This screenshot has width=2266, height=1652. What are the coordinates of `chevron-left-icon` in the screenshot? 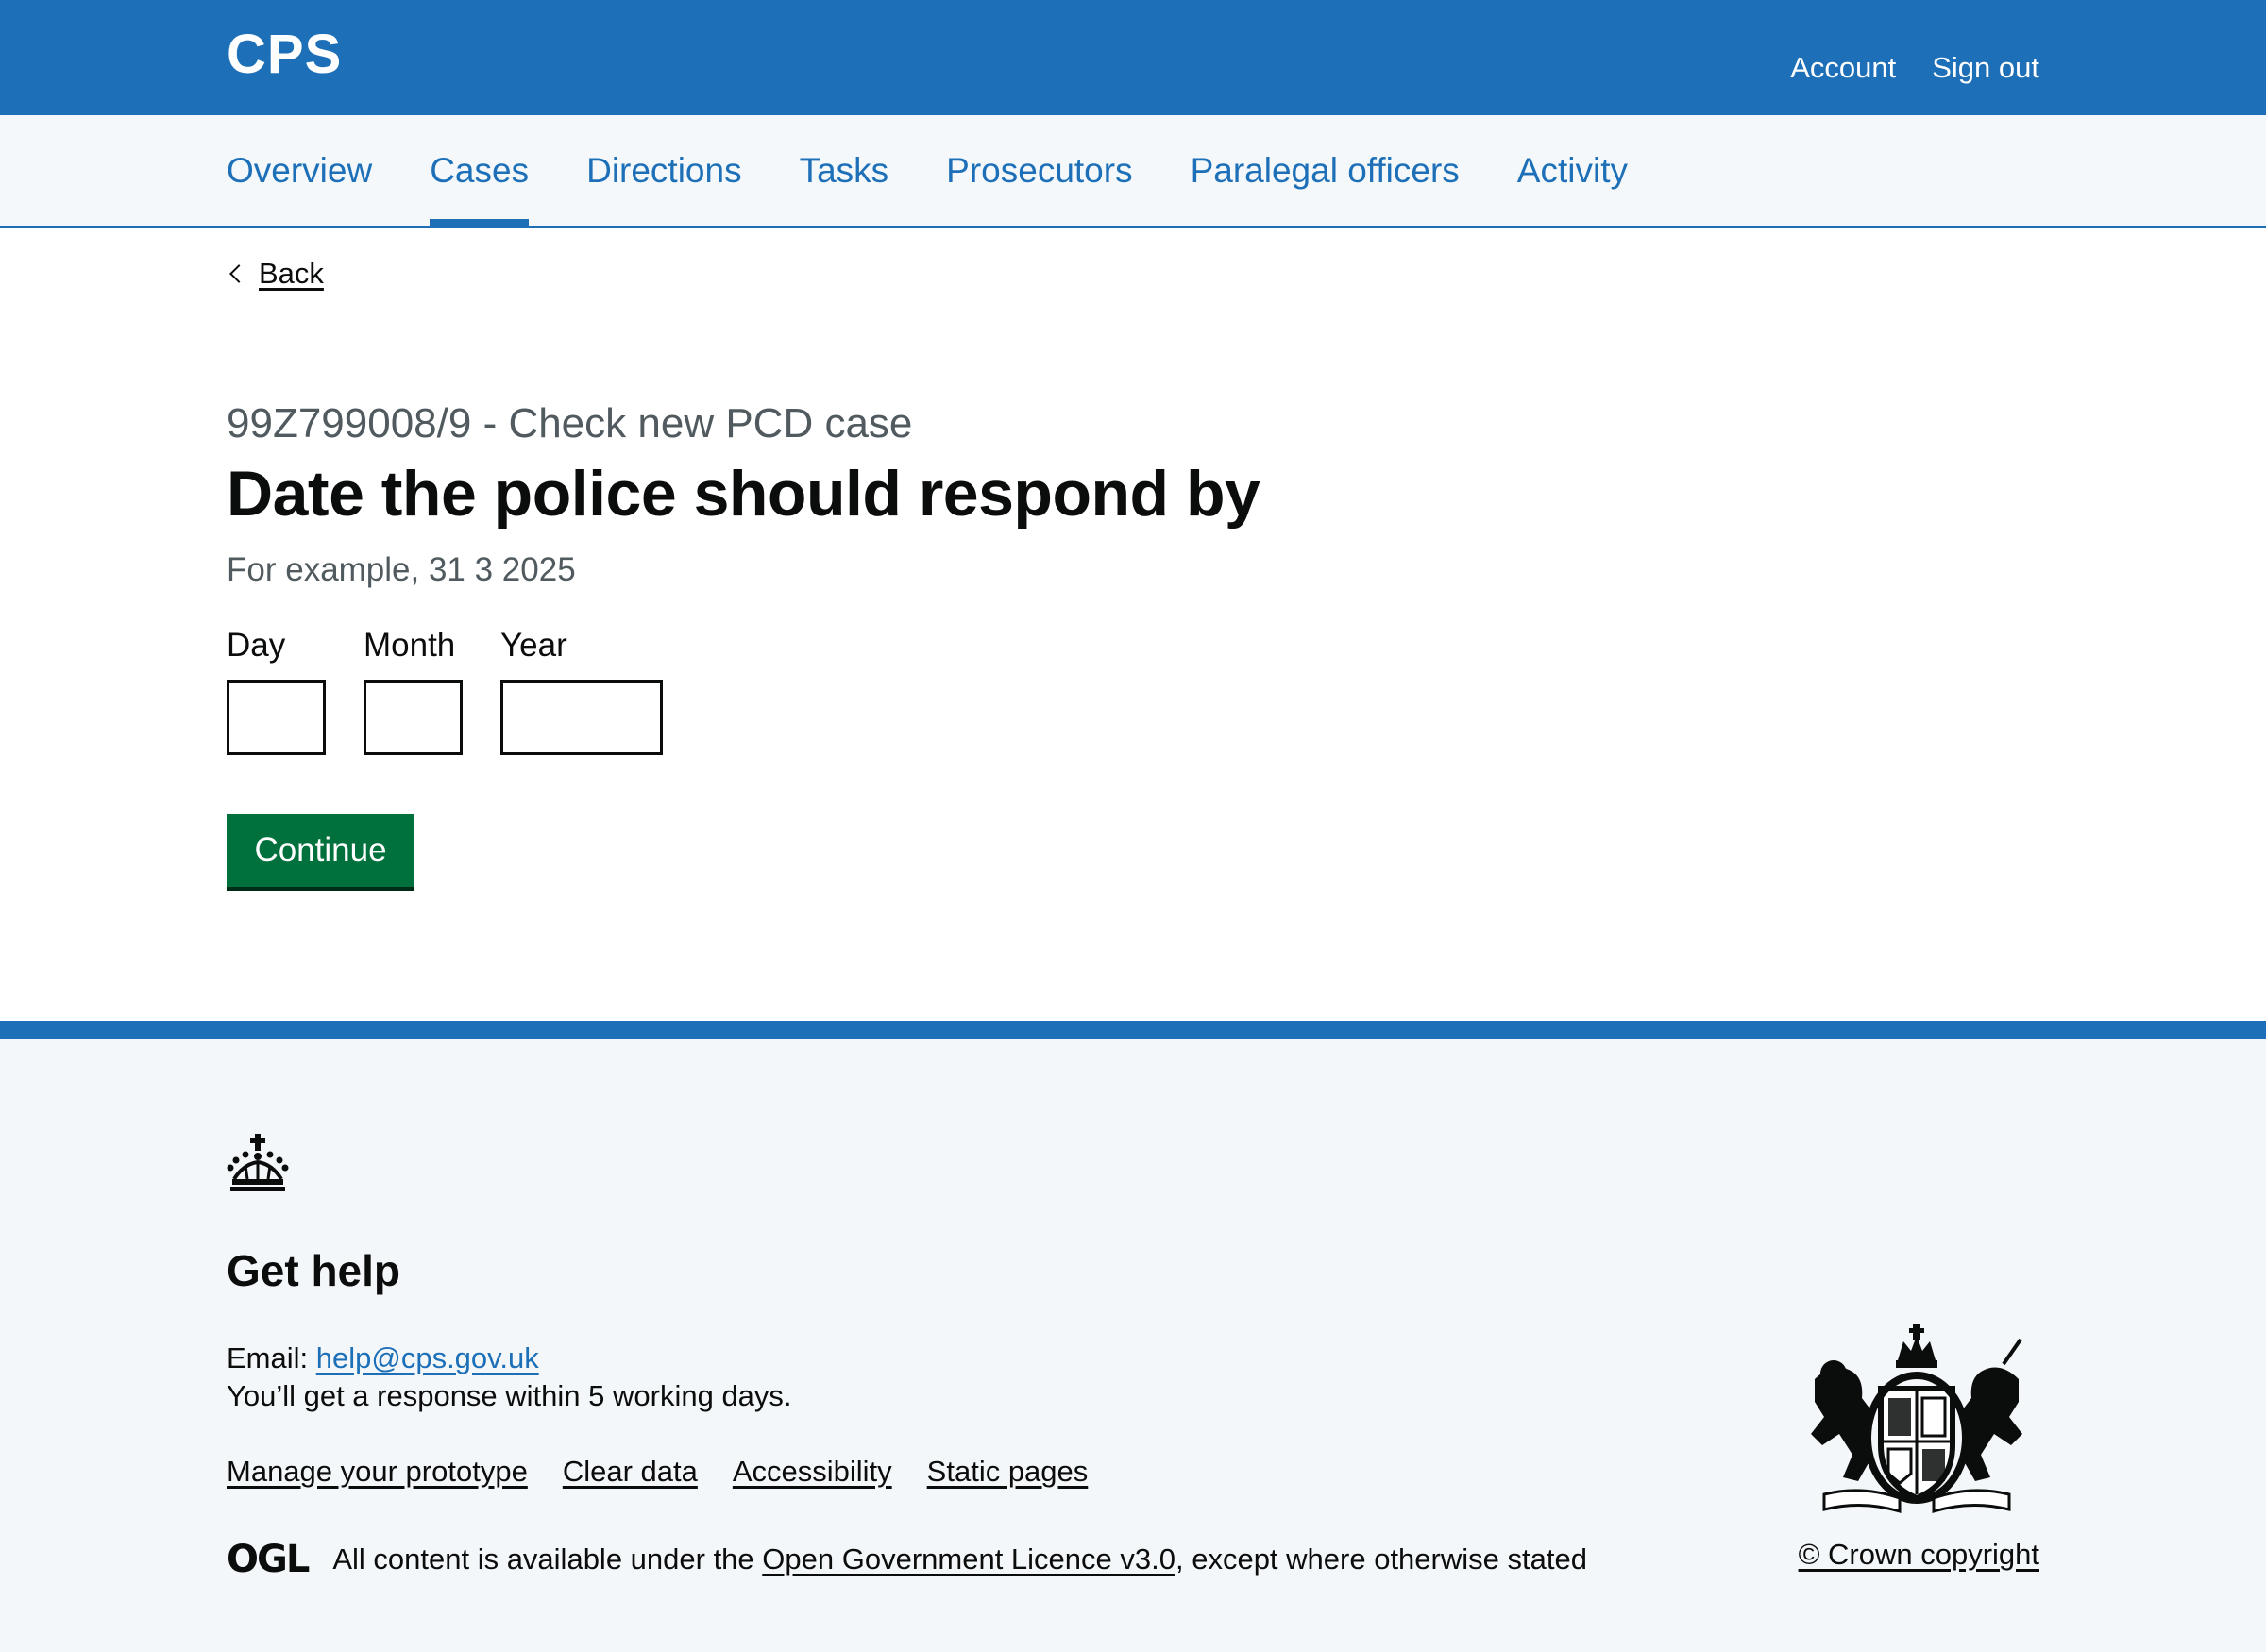 It's located at (239, 273).